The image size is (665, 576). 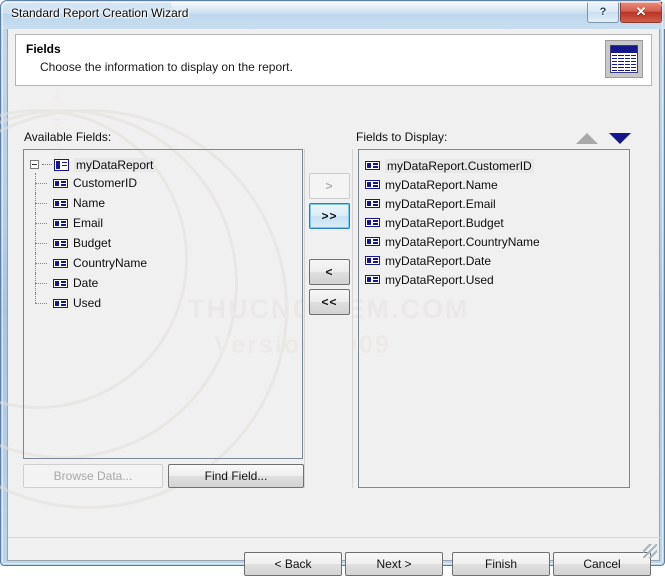 I want to click on title-bar: Standard Report Creation Wizard ? ✕, so click(x=333, y=15).